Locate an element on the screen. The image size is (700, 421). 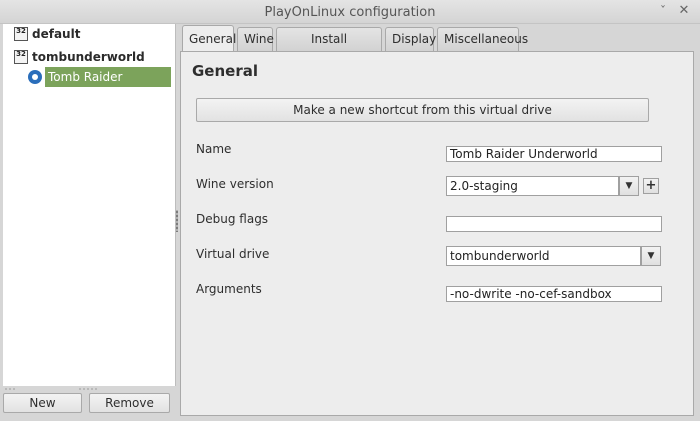
tab-display: Display is located at coordinates (410, 39).